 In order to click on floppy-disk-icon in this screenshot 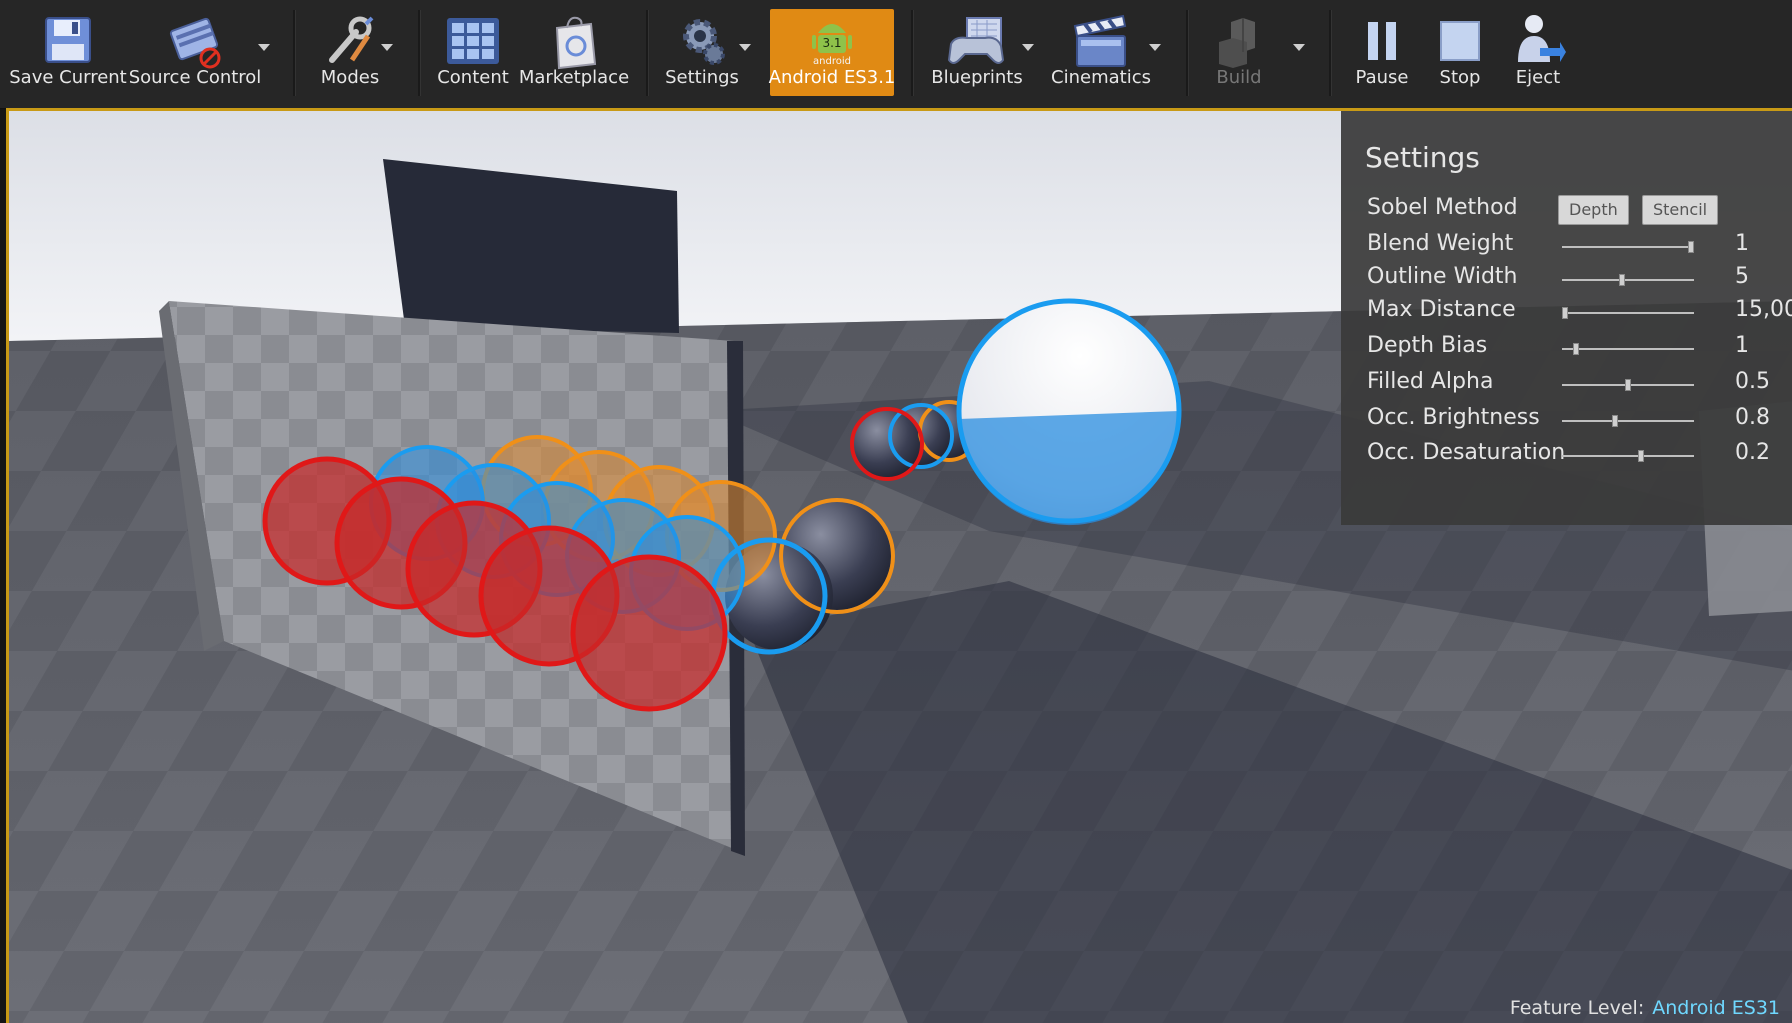, I will do `click(68, 40)`.